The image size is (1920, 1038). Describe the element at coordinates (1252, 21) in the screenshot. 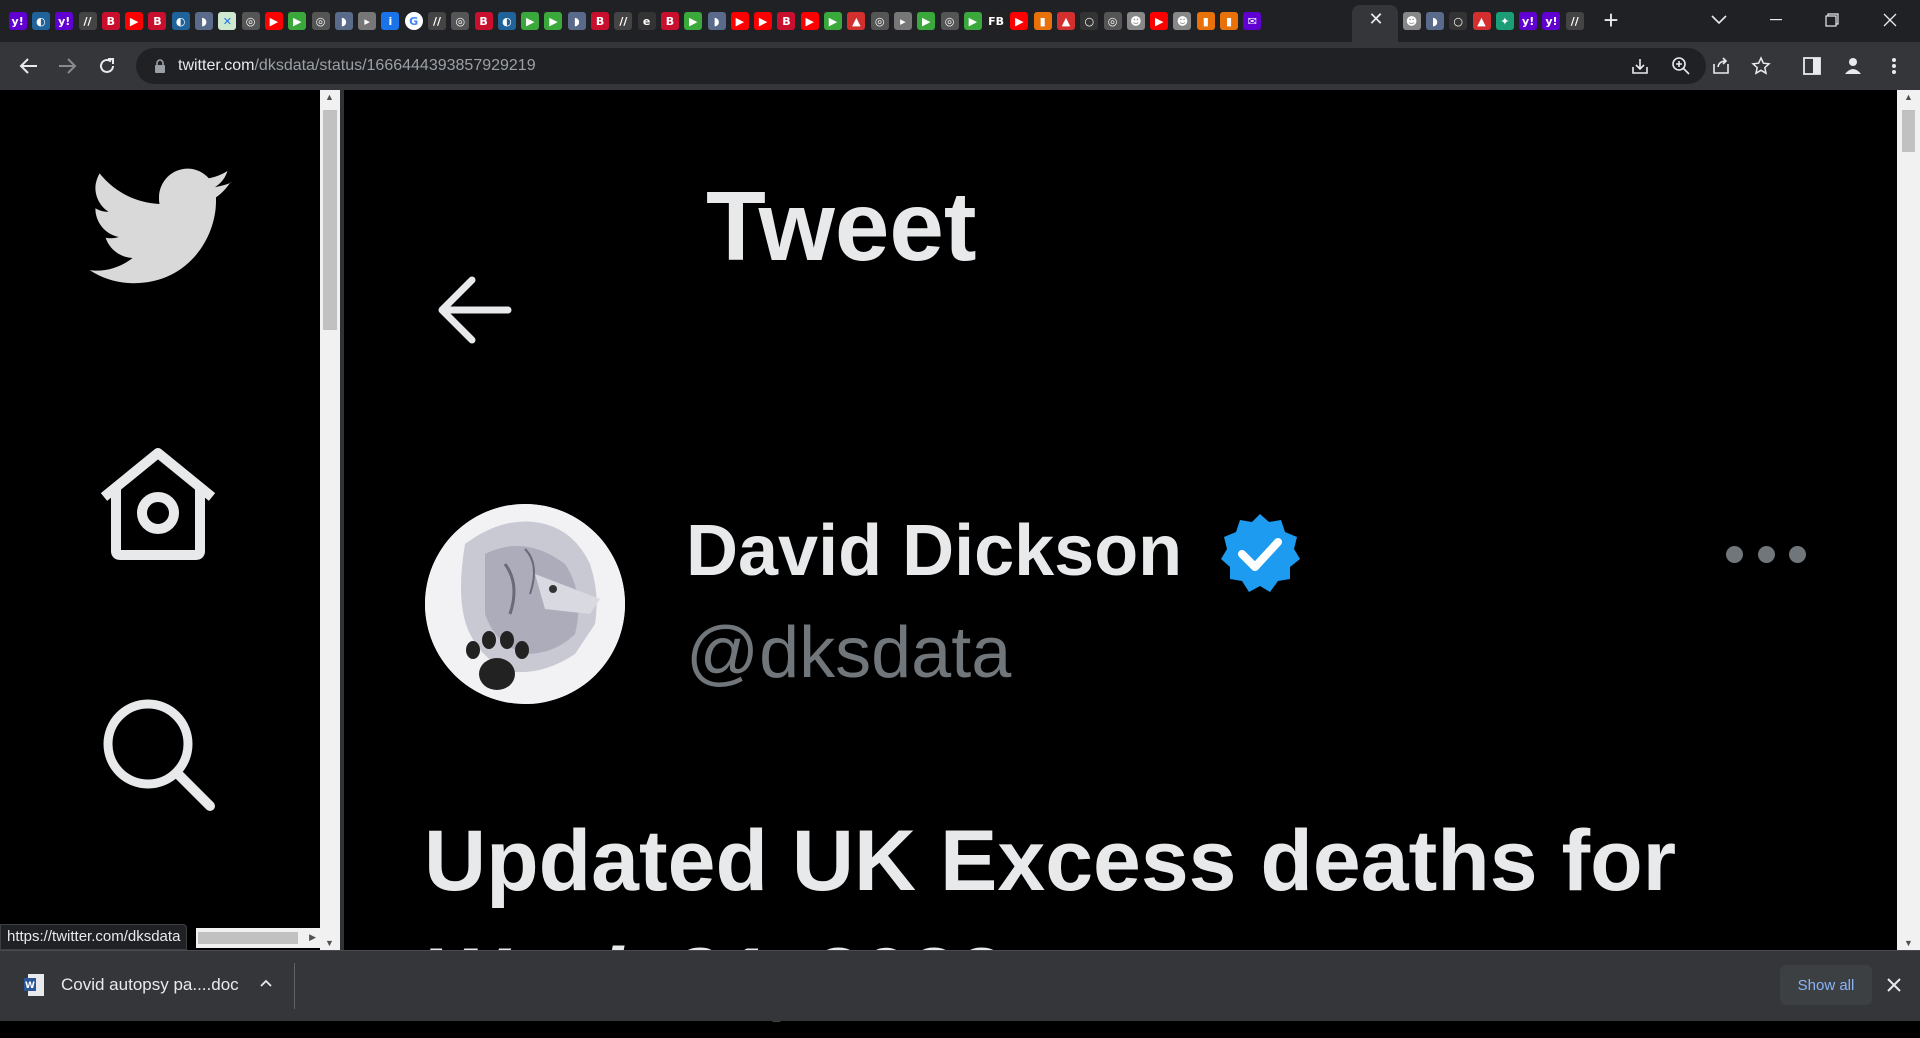

I see `browser-tab: ✉` at that location.